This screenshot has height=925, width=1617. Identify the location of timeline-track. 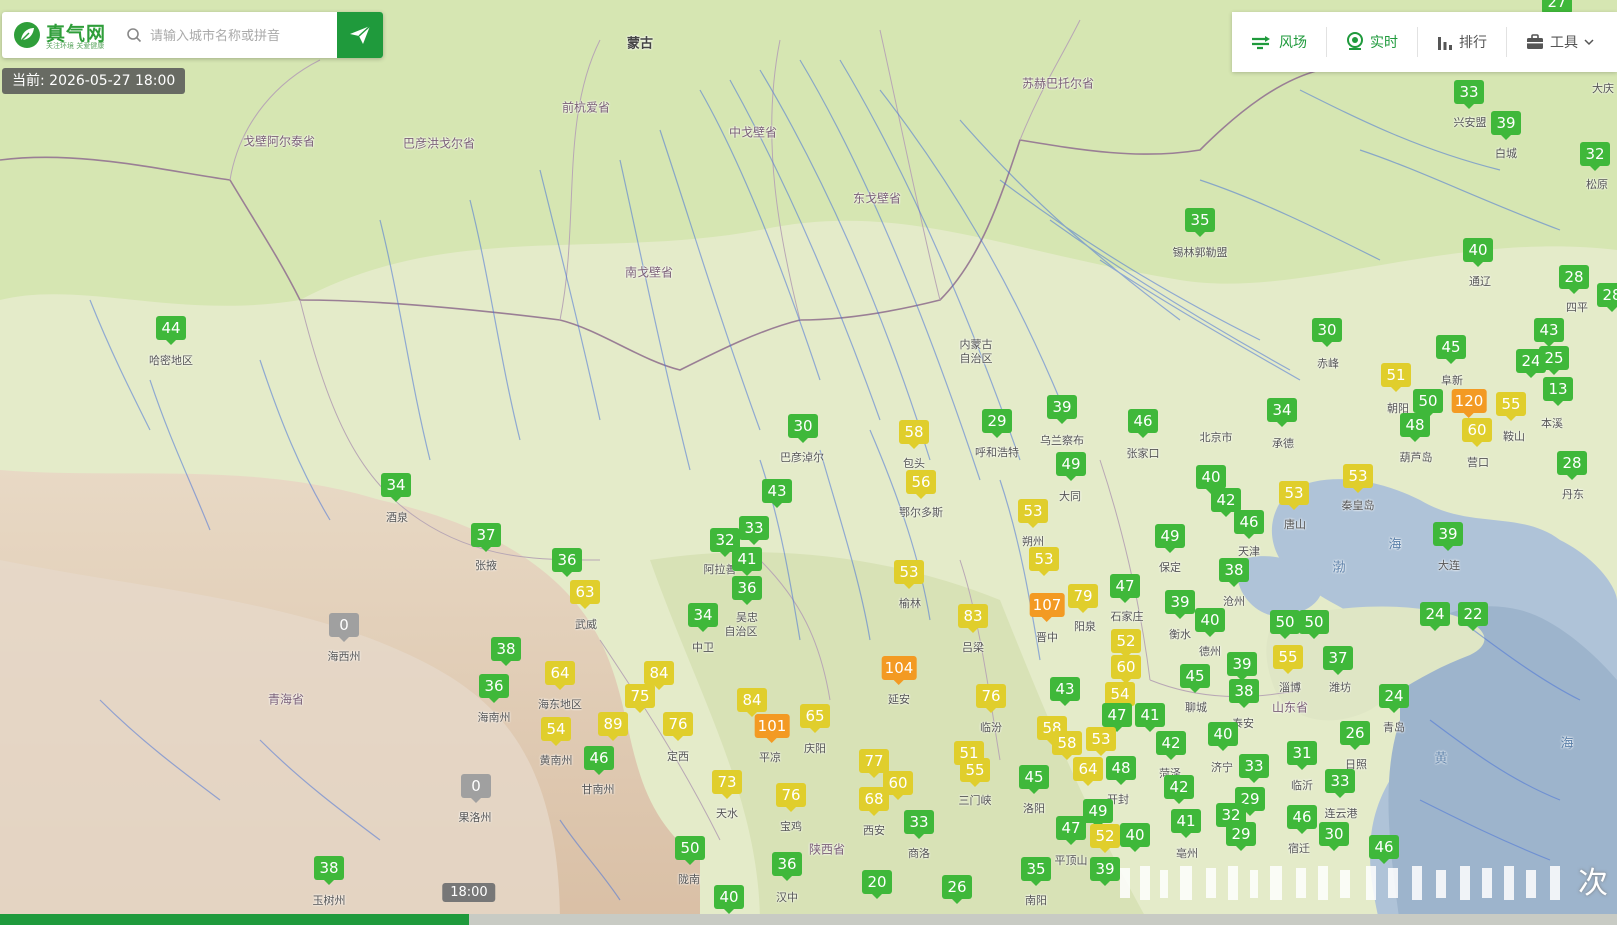
(808, 919).